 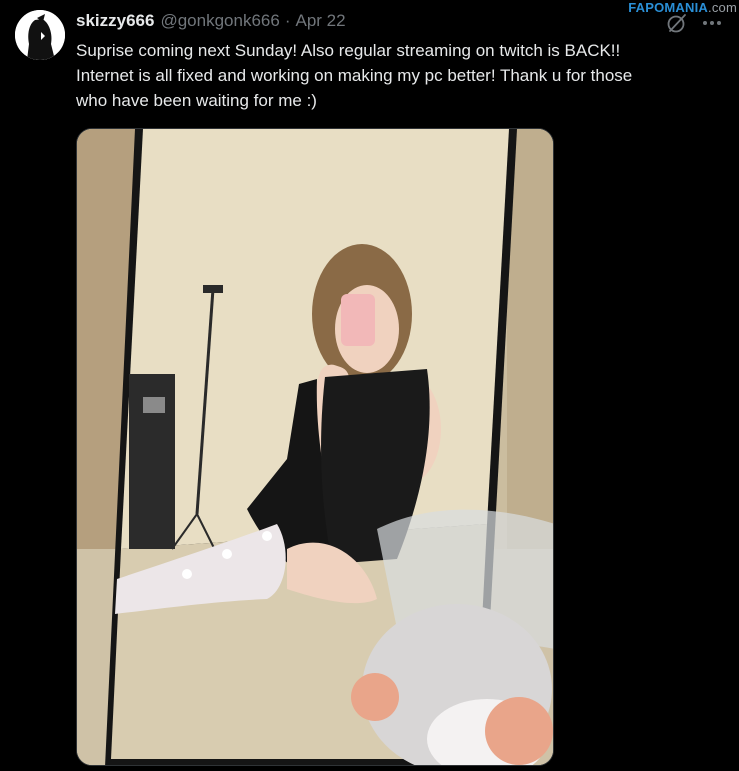 I want to click on user-handle: @gonkgonk666, so click(x=219, y=21).